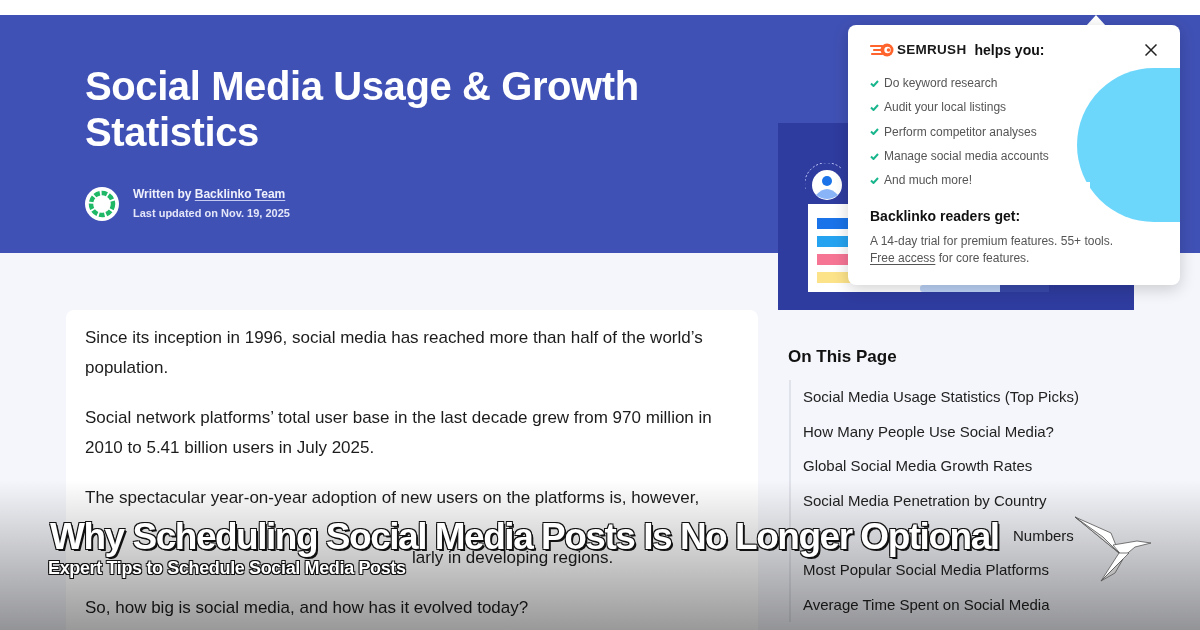 The width and height of the screenshot is (1200, 630). What do you see at coordinates (941, 83) in the screenshot?
I see `benefit-text: Do keyword research` at bounding box center [941, 83].